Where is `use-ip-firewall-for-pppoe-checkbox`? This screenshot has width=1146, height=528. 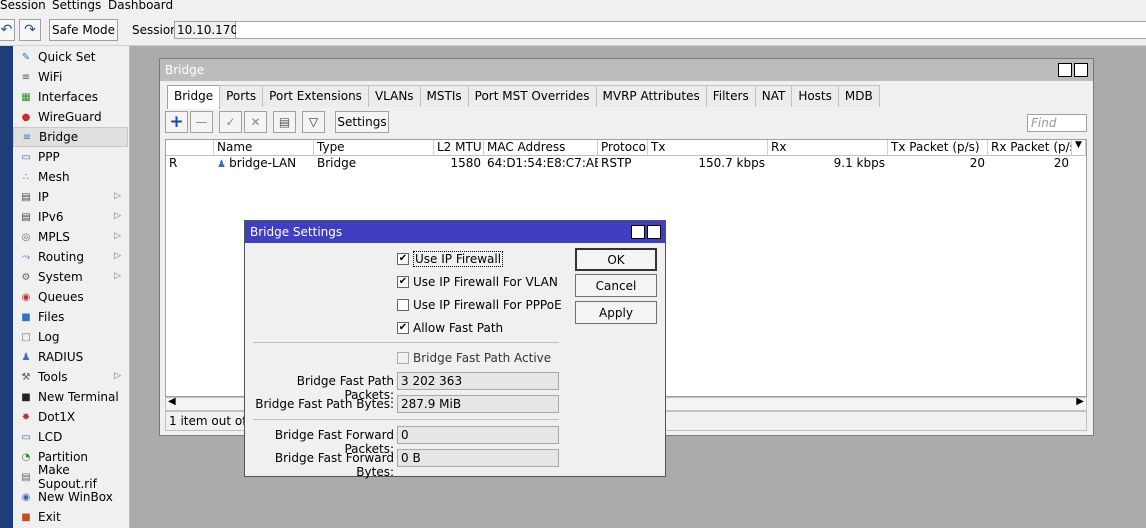
use-ip-firewall-for-pppoe-checkbox is located at coordinates (403, 305).